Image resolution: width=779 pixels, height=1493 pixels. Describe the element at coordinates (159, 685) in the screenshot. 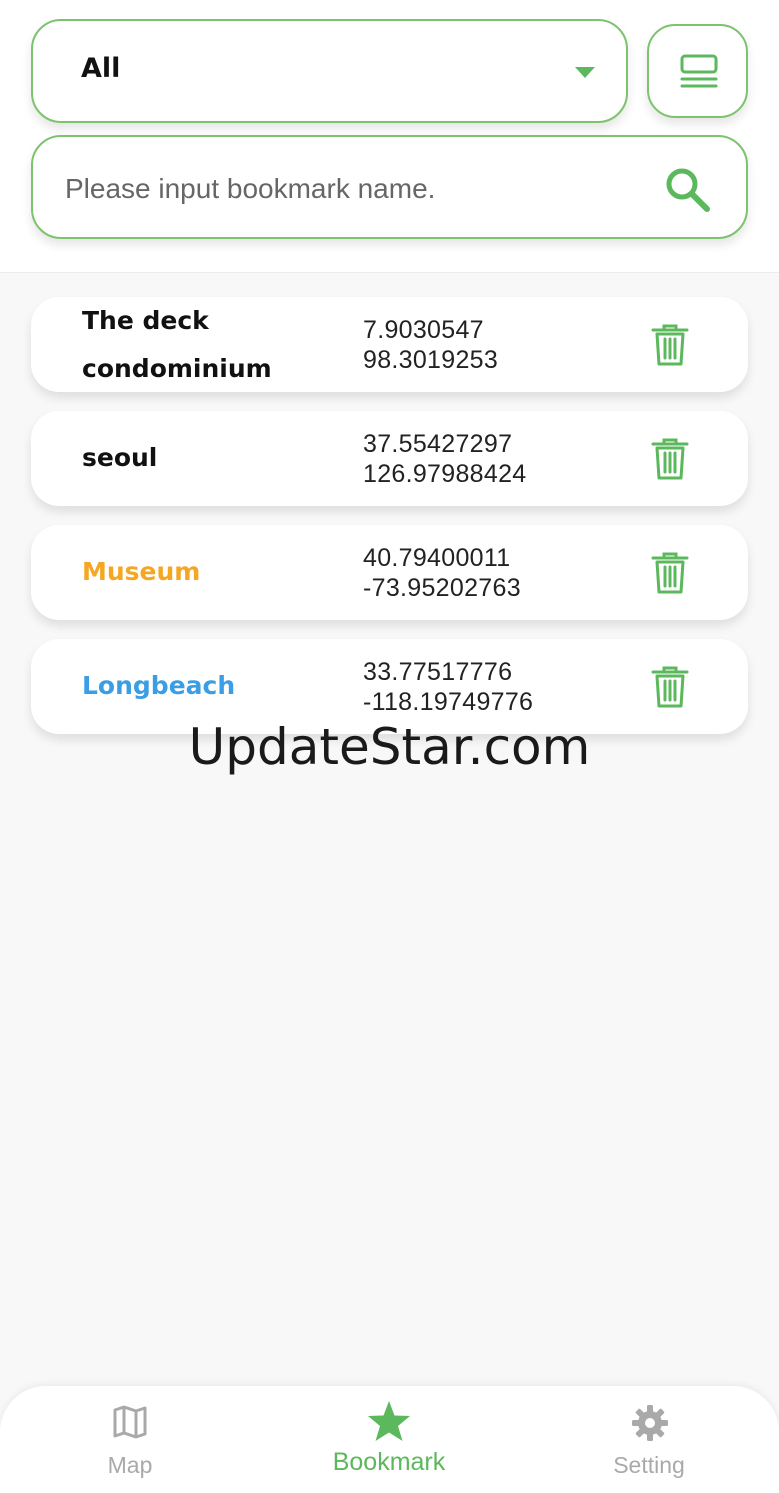

I see `bookmark-name: Longbeach` at that location.